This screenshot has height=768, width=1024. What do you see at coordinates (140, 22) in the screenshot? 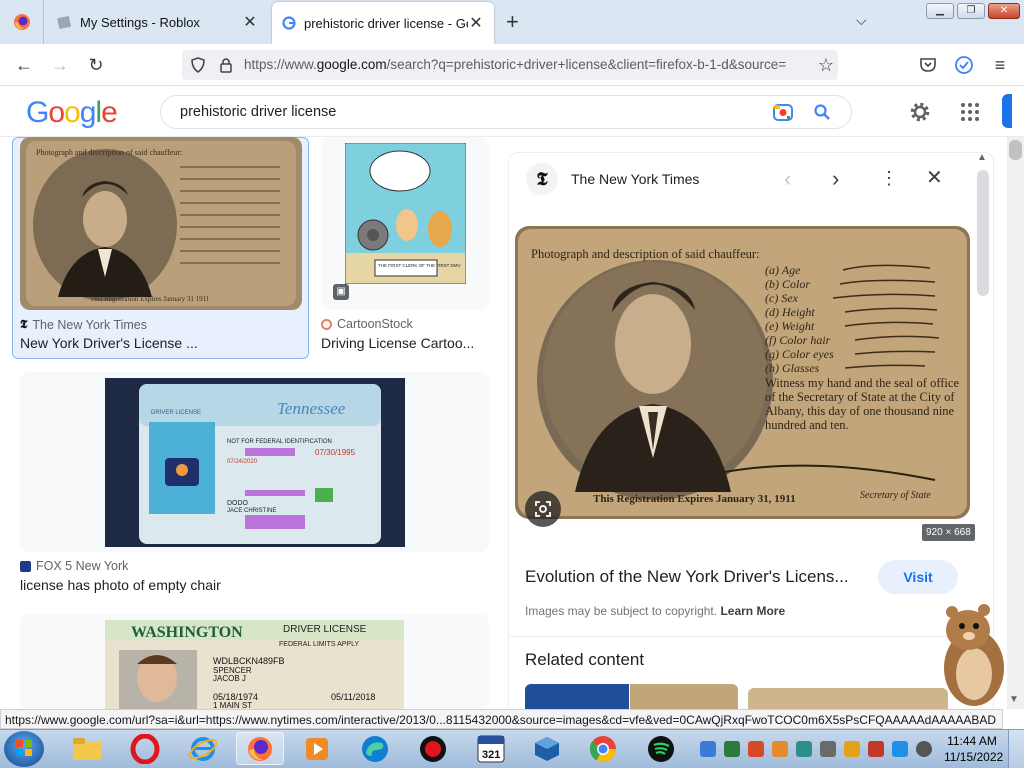
I see `tab-title: My Settings - Roblox` at bounding box center [140, 22].